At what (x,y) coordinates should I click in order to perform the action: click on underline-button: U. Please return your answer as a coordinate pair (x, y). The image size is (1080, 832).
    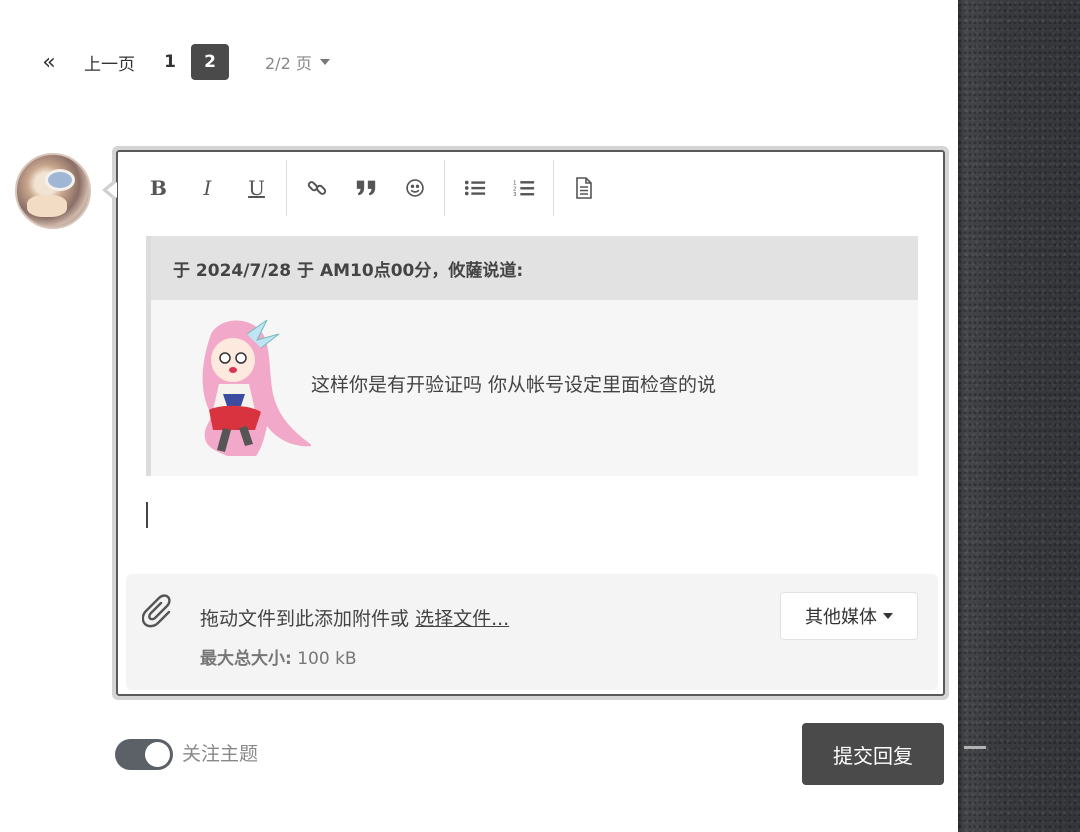
    Looking at the image, I should click on (256, 188).